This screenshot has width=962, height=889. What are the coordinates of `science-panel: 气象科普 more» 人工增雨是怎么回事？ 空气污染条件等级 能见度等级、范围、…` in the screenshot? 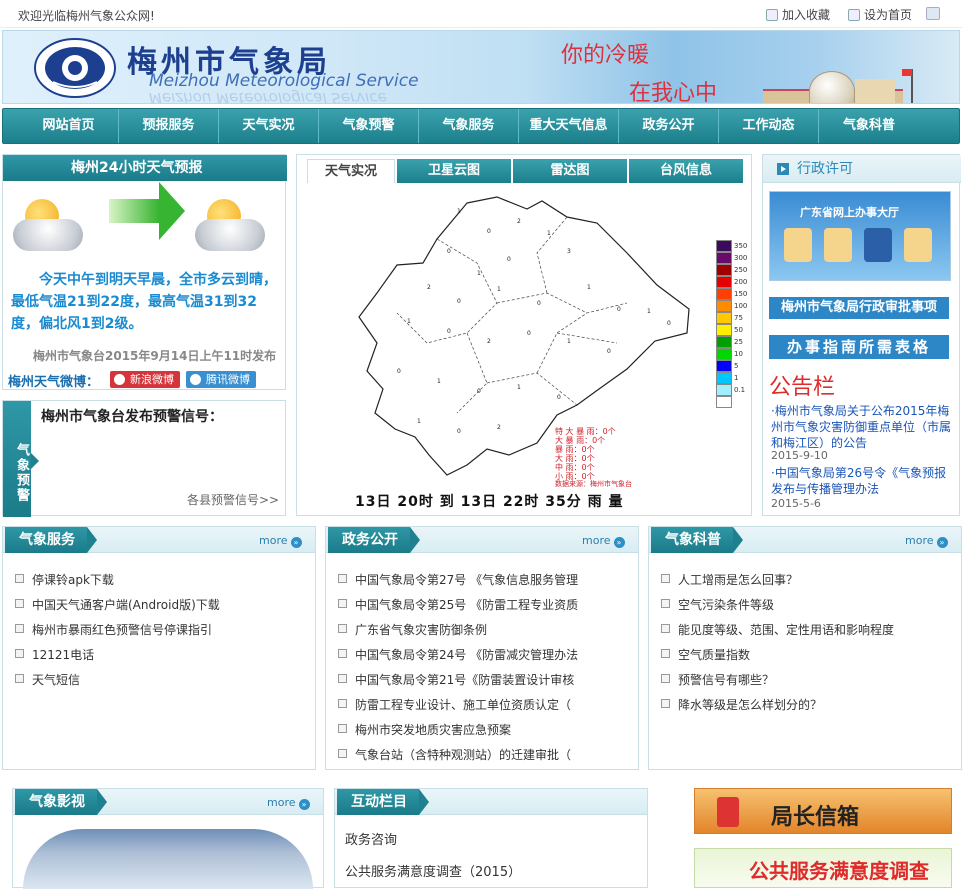 It's located at (805, 648).